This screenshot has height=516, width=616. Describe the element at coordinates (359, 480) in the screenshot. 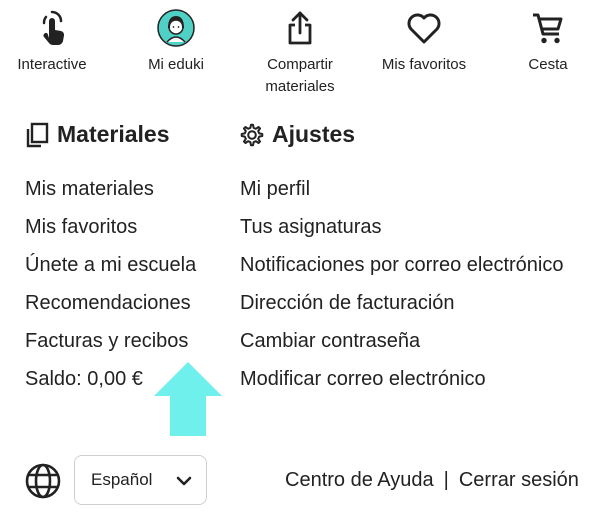

I see `help-center-link: Centro de Ayuda` at that location.